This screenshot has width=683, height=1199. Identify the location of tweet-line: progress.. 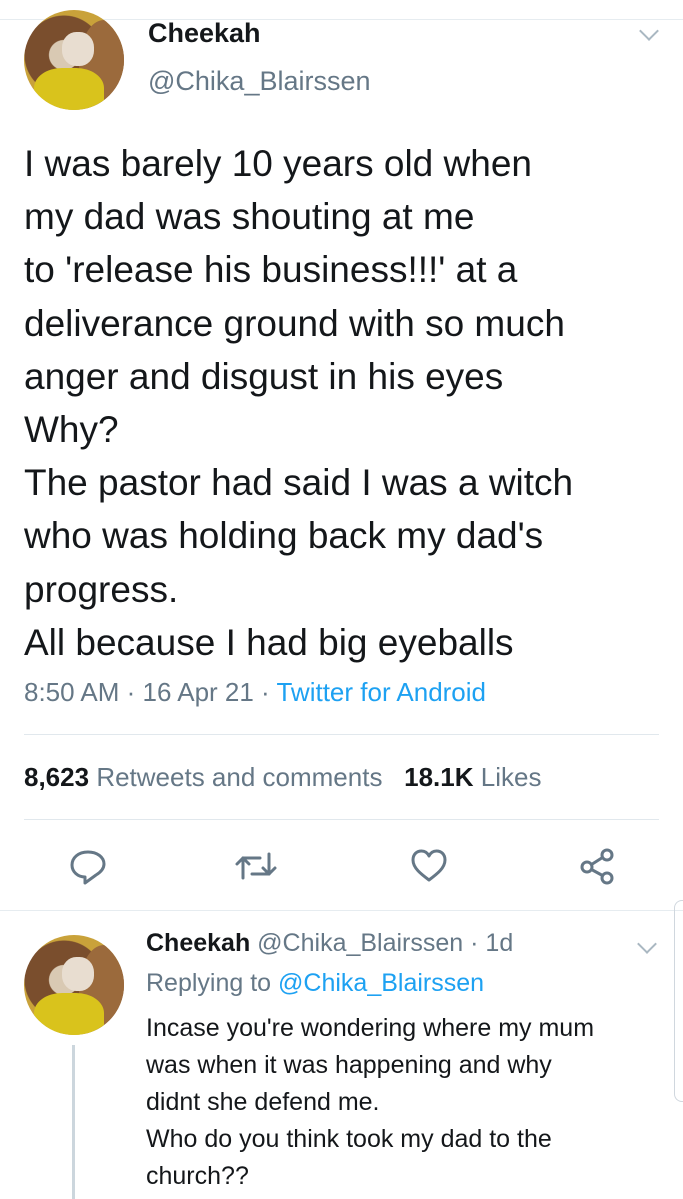
(101, 589).